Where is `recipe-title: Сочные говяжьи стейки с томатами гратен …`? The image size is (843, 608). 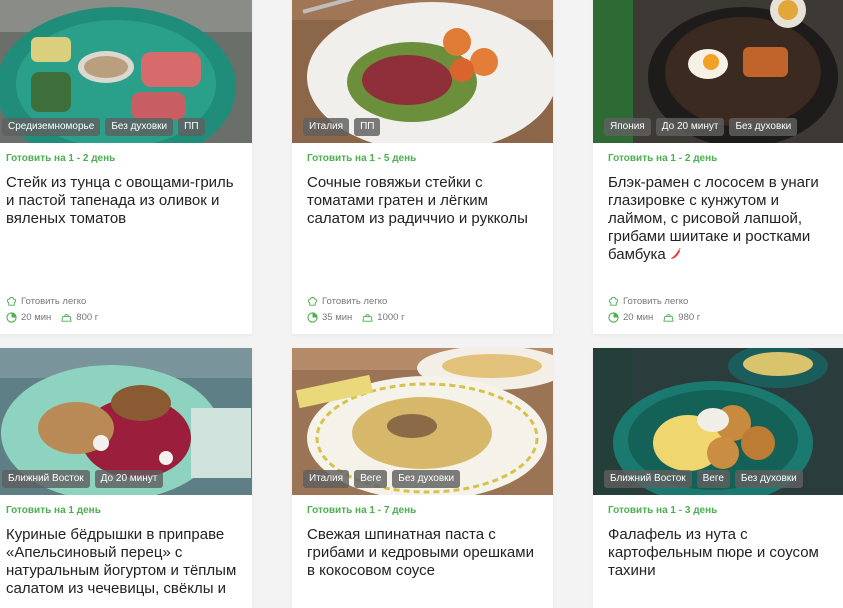 recipe-title: Сочные говяжьи стейки с томатами гратен … is located at coordinates (423, 201).